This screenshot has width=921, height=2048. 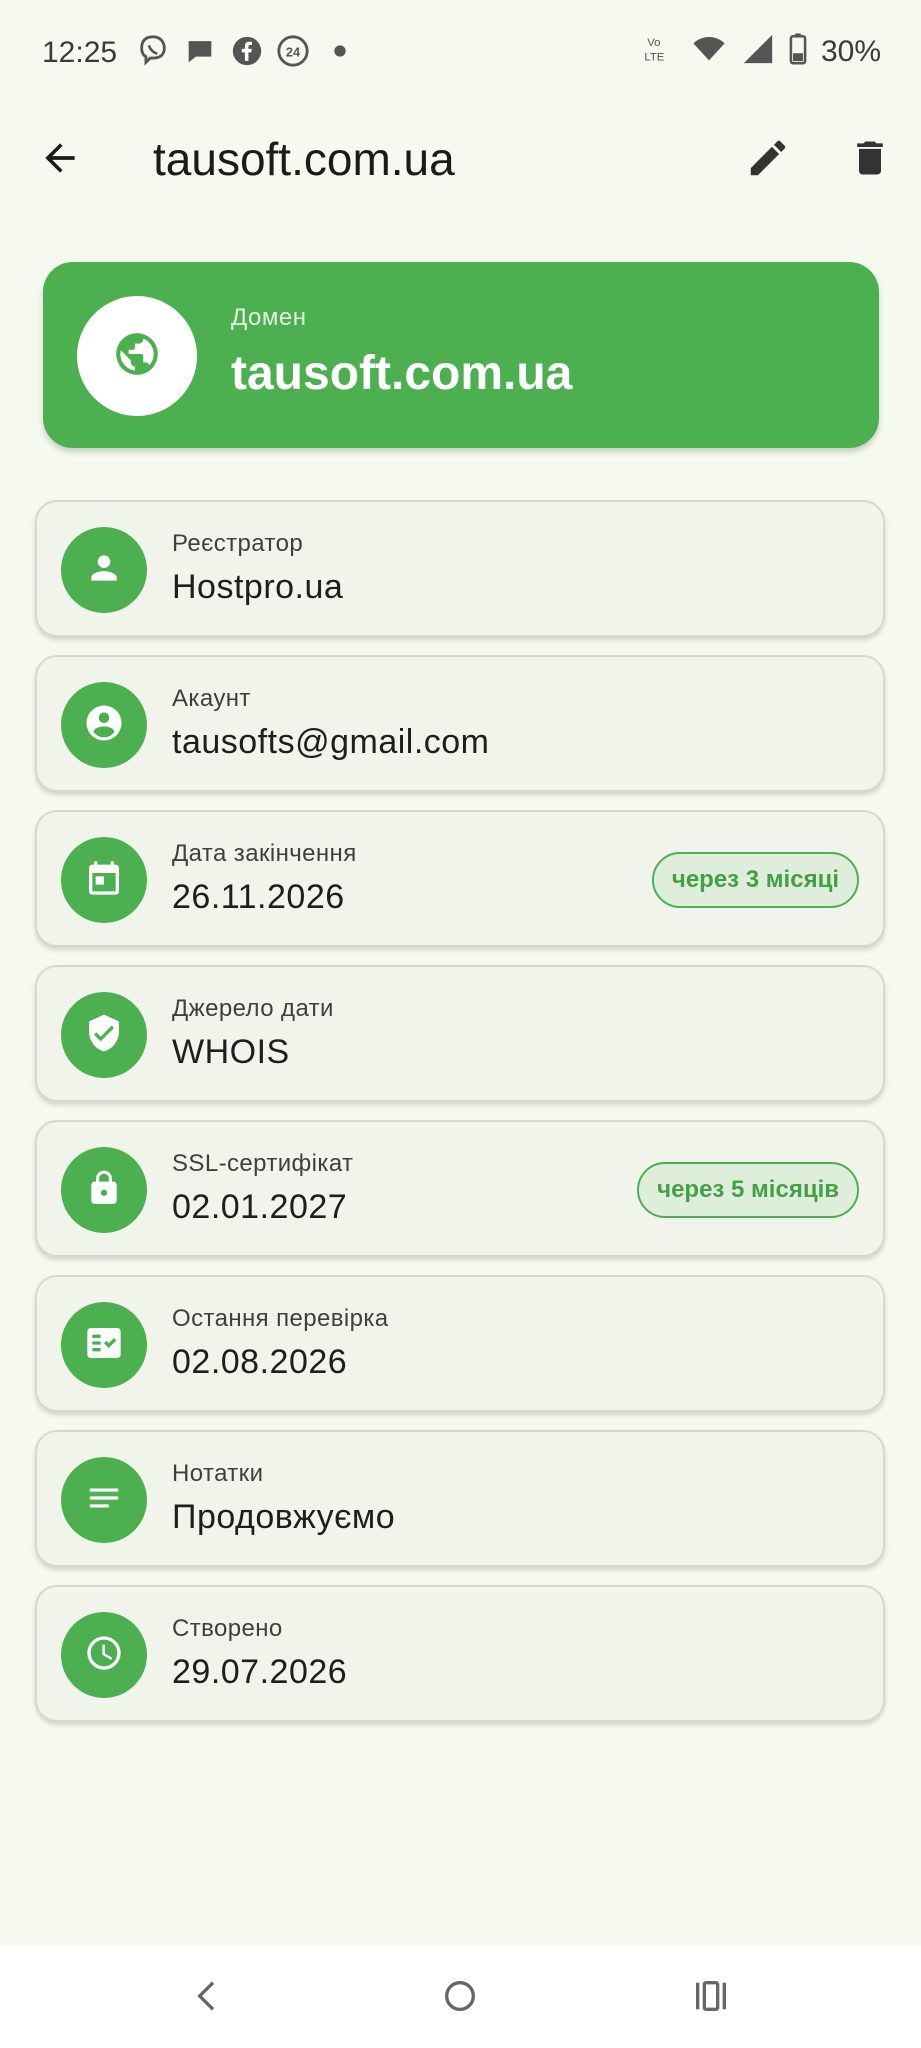 What do you see at coordinates (284, 1517) in the screenshot?
I see `info-value: Продовжуємо` at bounding box center [284, 1517].